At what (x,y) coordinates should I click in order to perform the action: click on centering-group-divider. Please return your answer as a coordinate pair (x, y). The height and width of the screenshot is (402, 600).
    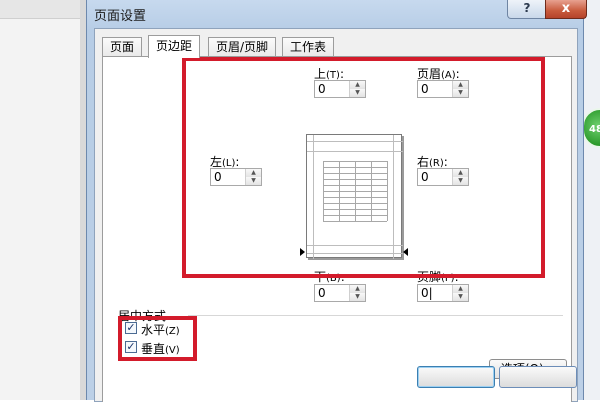
    Looking at the image, I should click on (375, 315).